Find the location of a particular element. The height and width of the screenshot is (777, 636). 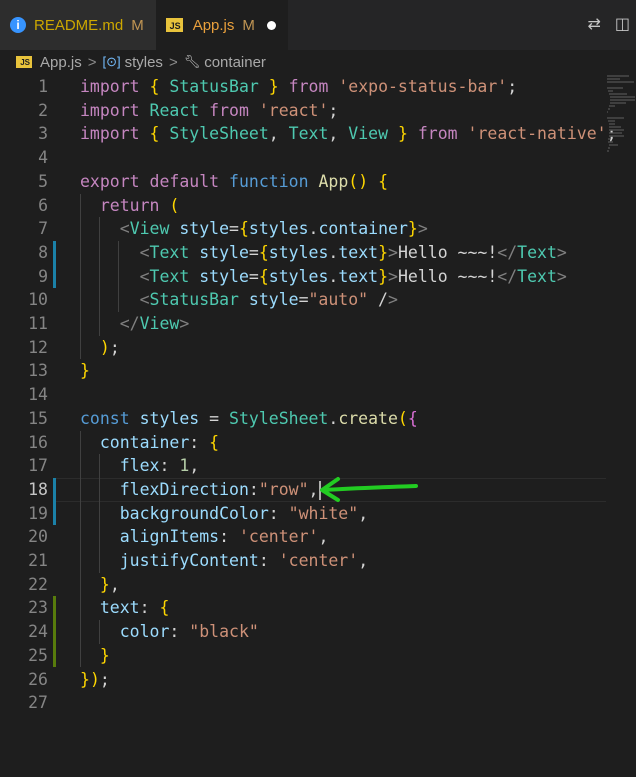

code-text: import React from 'react'; is located at coordinates (209, 110).